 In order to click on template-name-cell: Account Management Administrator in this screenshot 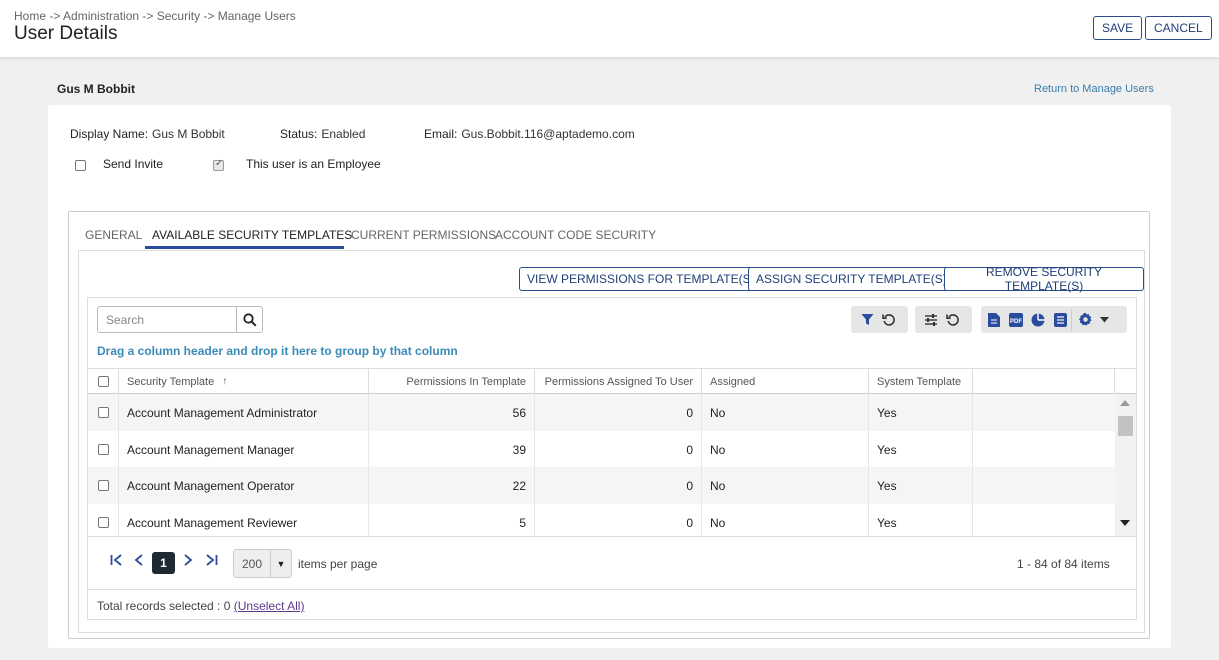, I will do `click(244, 412)`.